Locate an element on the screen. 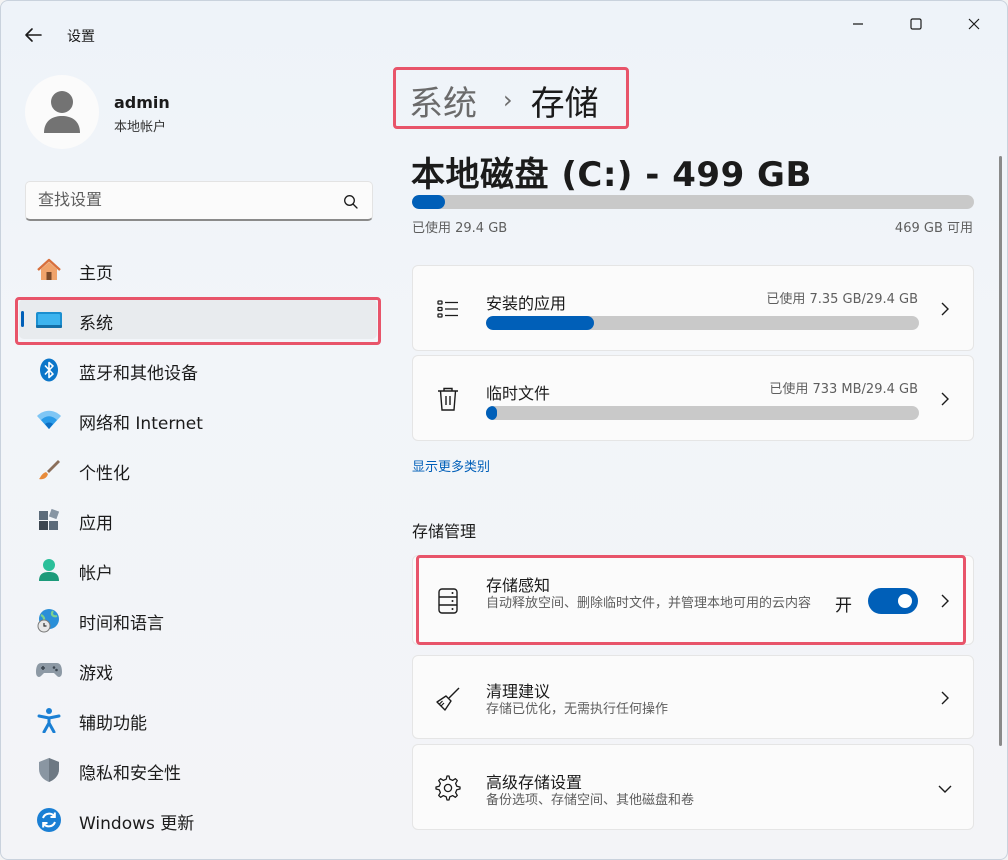 This screenshot has height=860, width=1008. disk-usage-bar is located at coordinates (693, 202).